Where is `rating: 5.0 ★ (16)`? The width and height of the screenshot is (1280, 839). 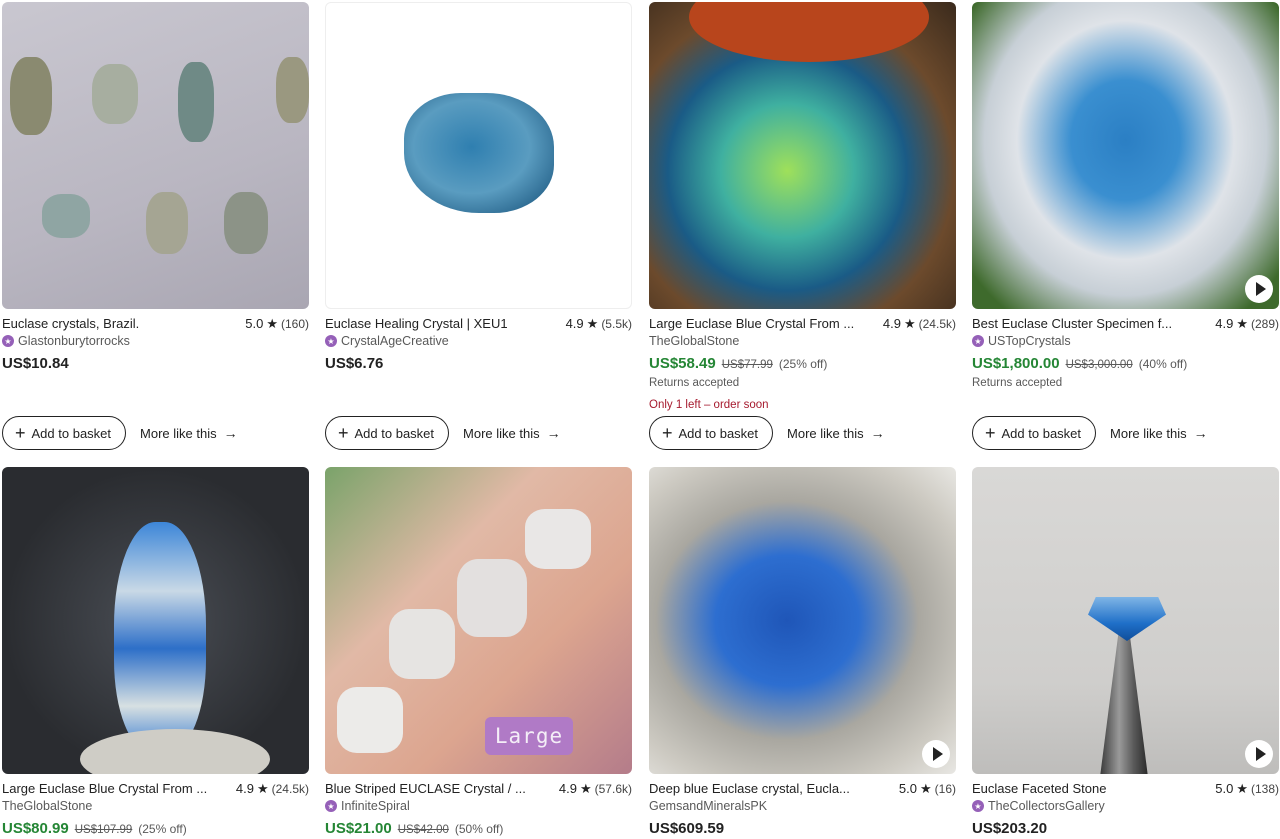 rating: 5.0 ★ (16) is located at coordinates (927, 789).